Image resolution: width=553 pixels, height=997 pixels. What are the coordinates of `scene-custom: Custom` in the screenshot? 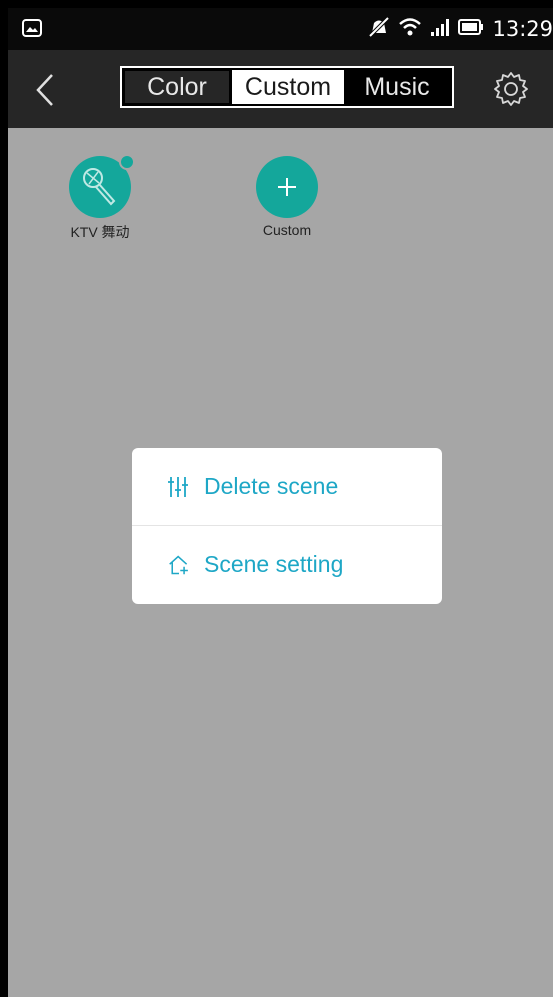 It's located at (287, 197).